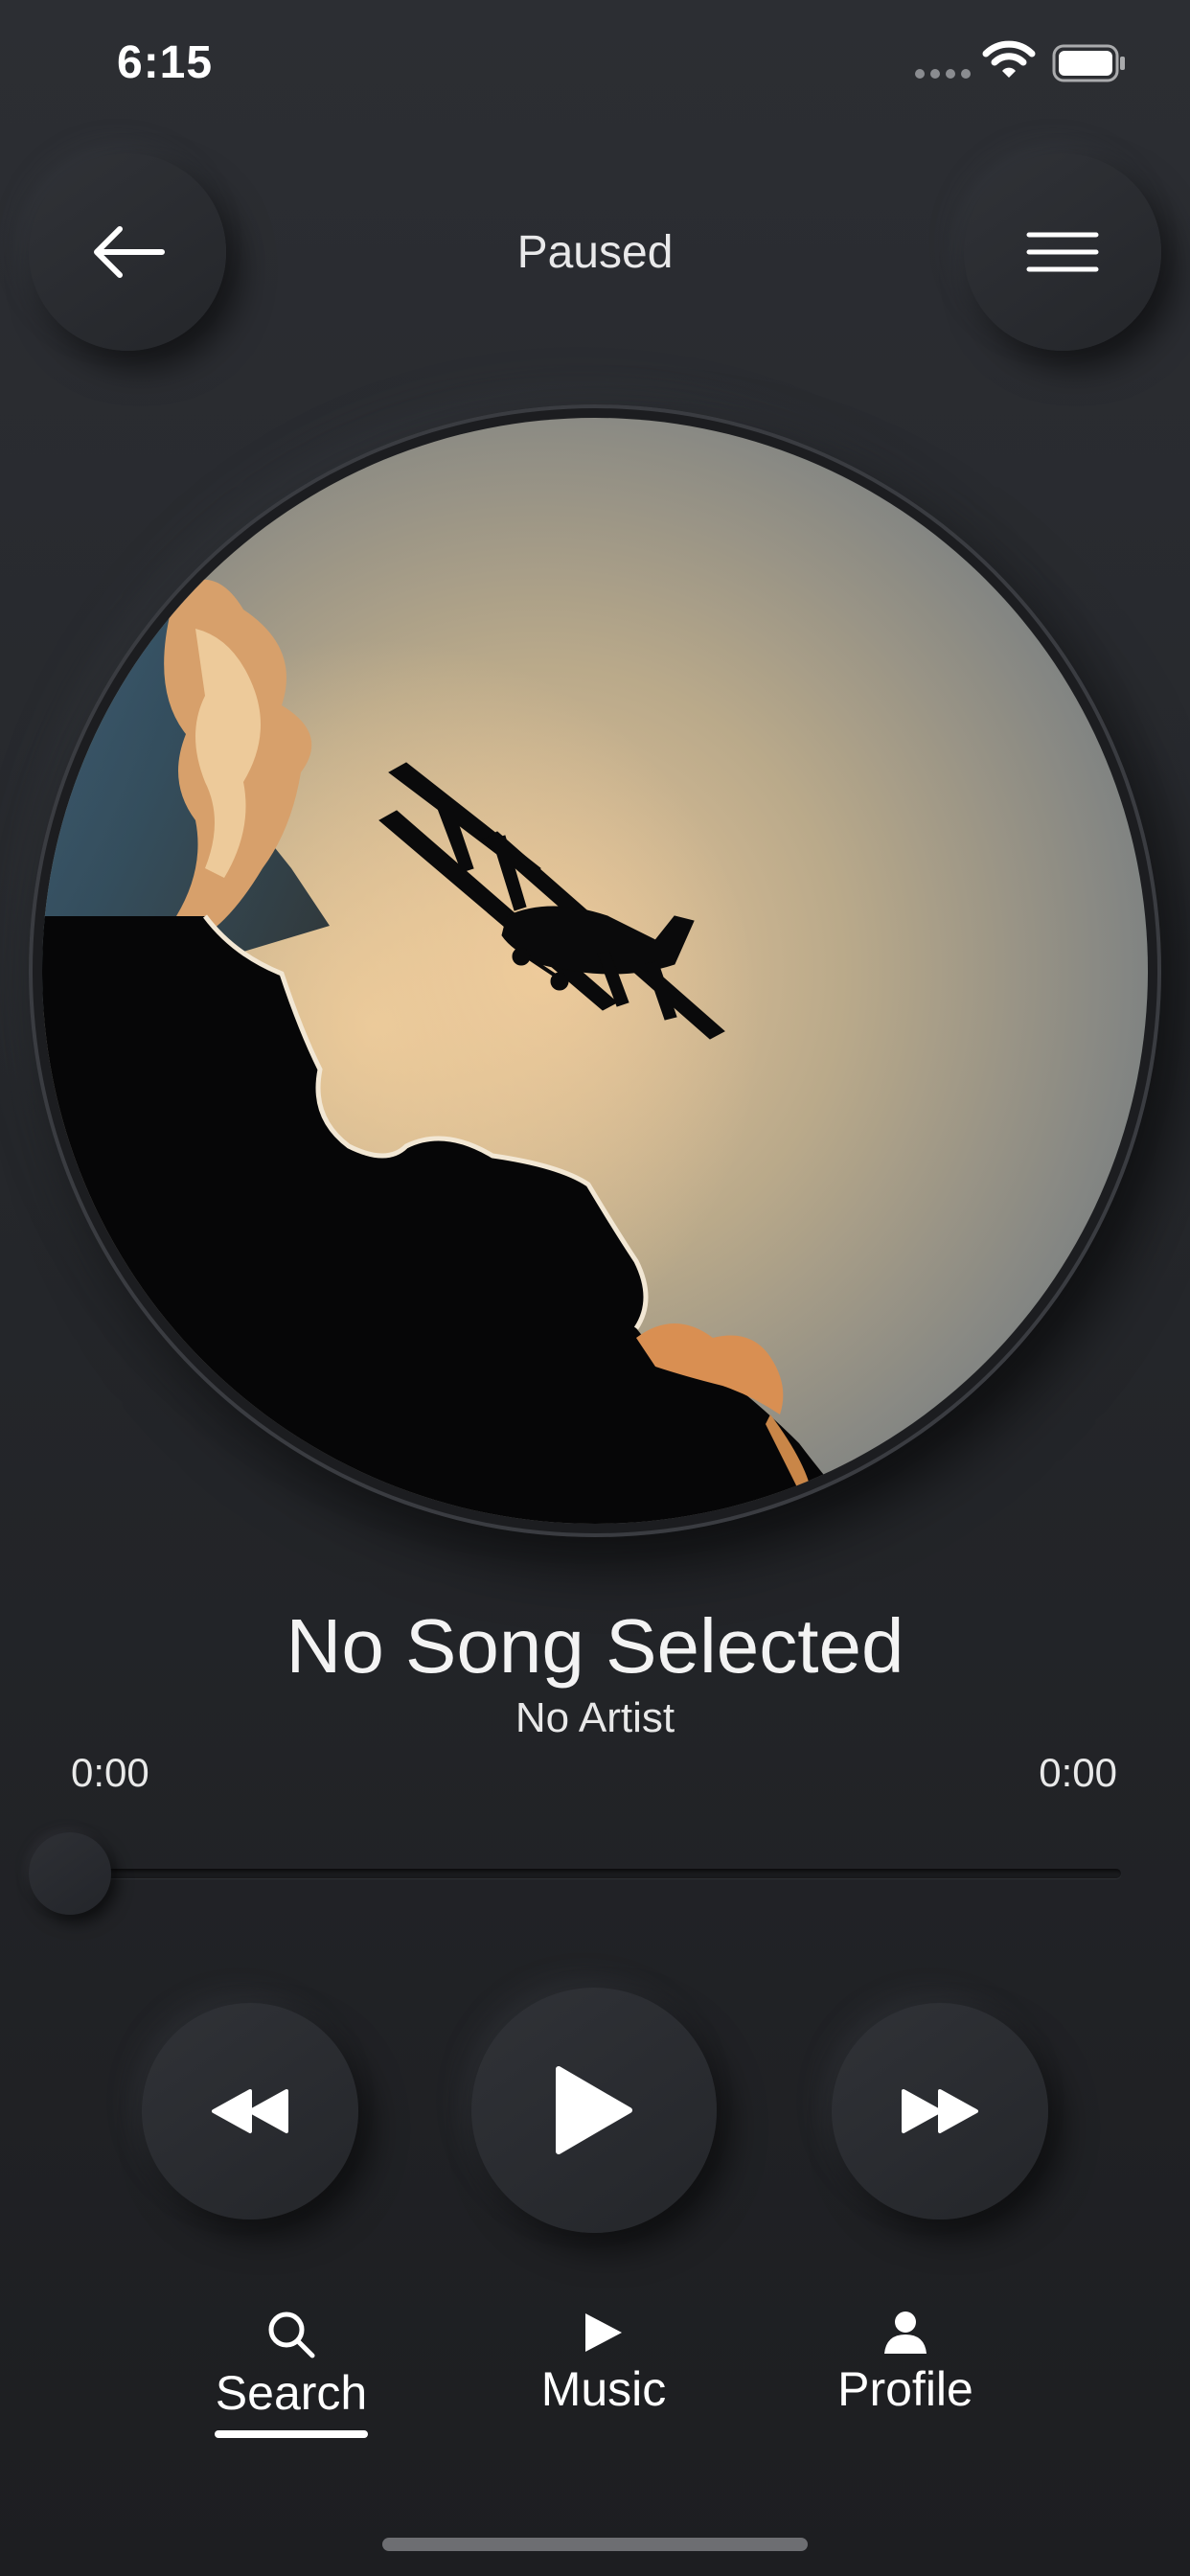 Image resolution: width=1190 pixels, height=2576 pixels. I want to click on nav-label-search: Search, so click(292, 2393).